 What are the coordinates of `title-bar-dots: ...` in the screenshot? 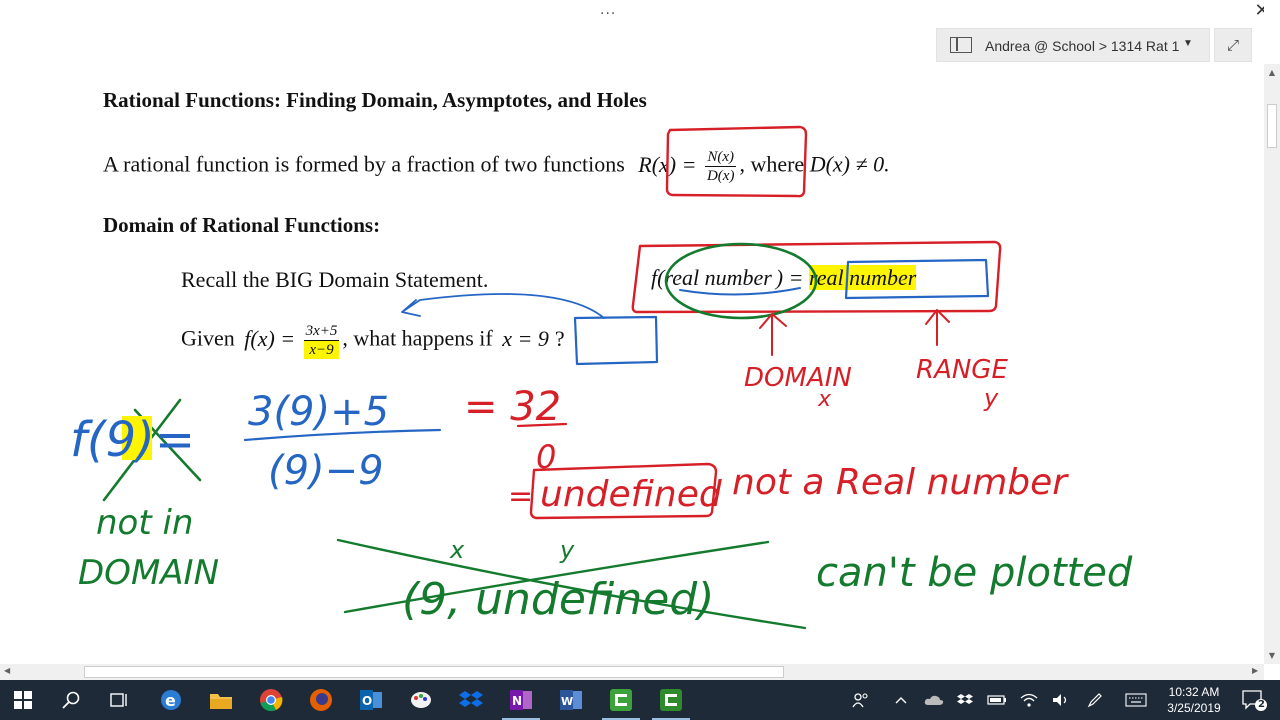 It's located at (608, 10).